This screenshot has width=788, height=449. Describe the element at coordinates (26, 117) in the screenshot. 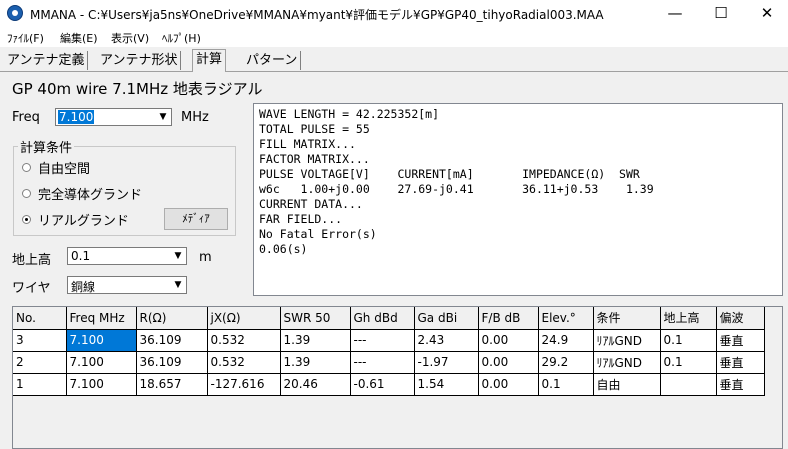

I see `freq-label: Freq` at that location.